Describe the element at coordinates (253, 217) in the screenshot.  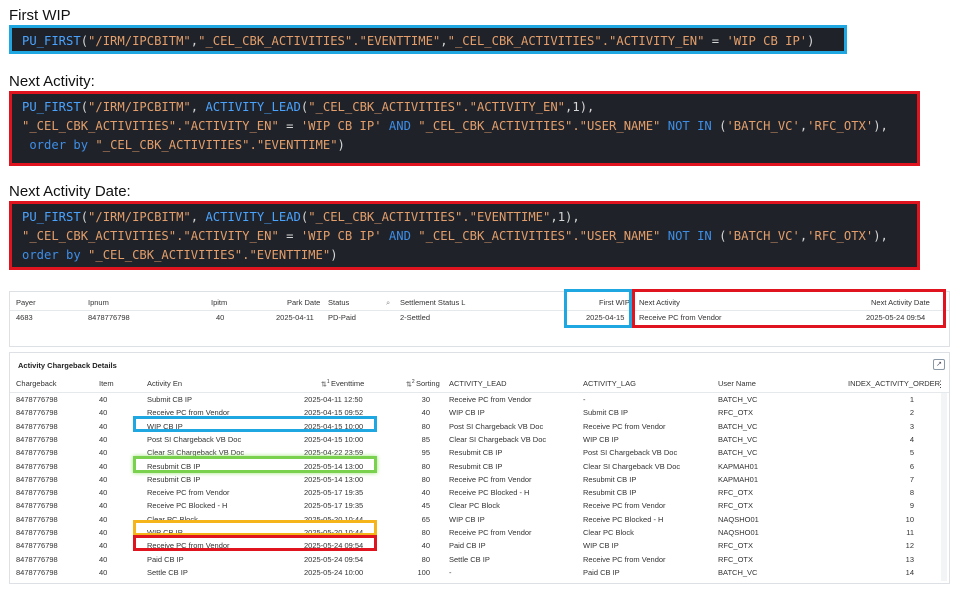
I see `code-token: ACTIVITY_LEAD` at that location.